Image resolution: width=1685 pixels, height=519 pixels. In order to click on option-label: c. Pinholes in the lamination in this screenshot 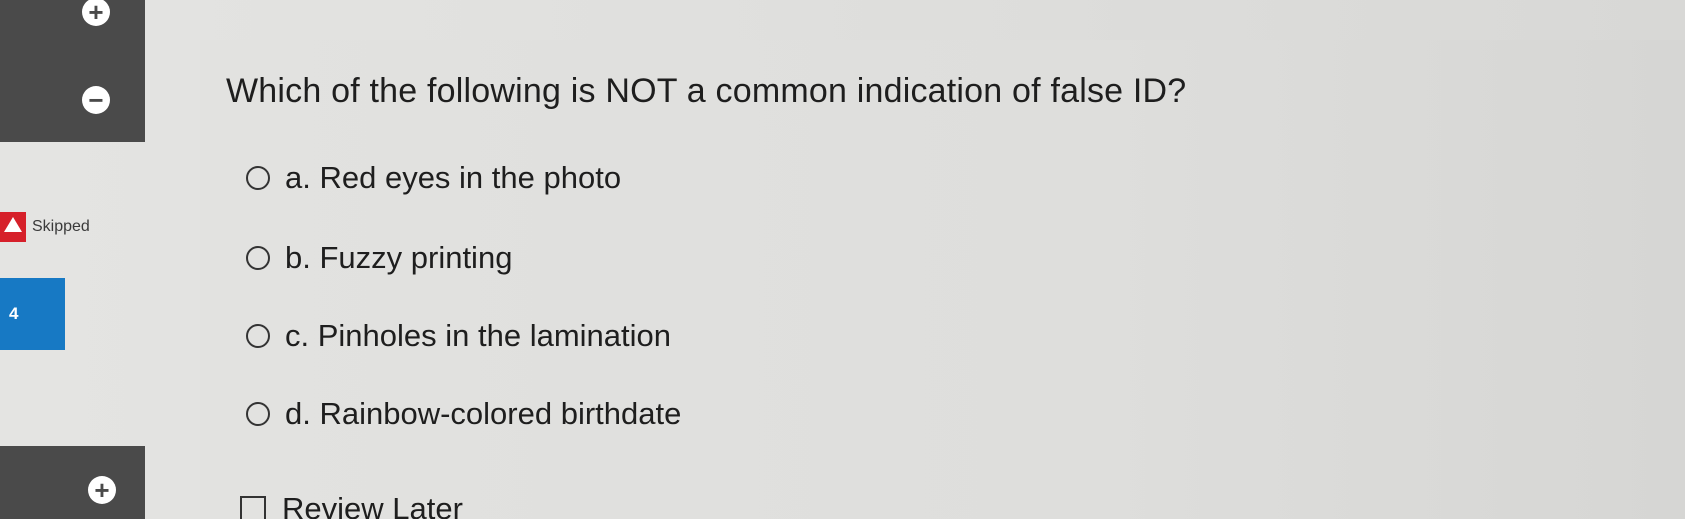, I will do `click(478, 335)`.